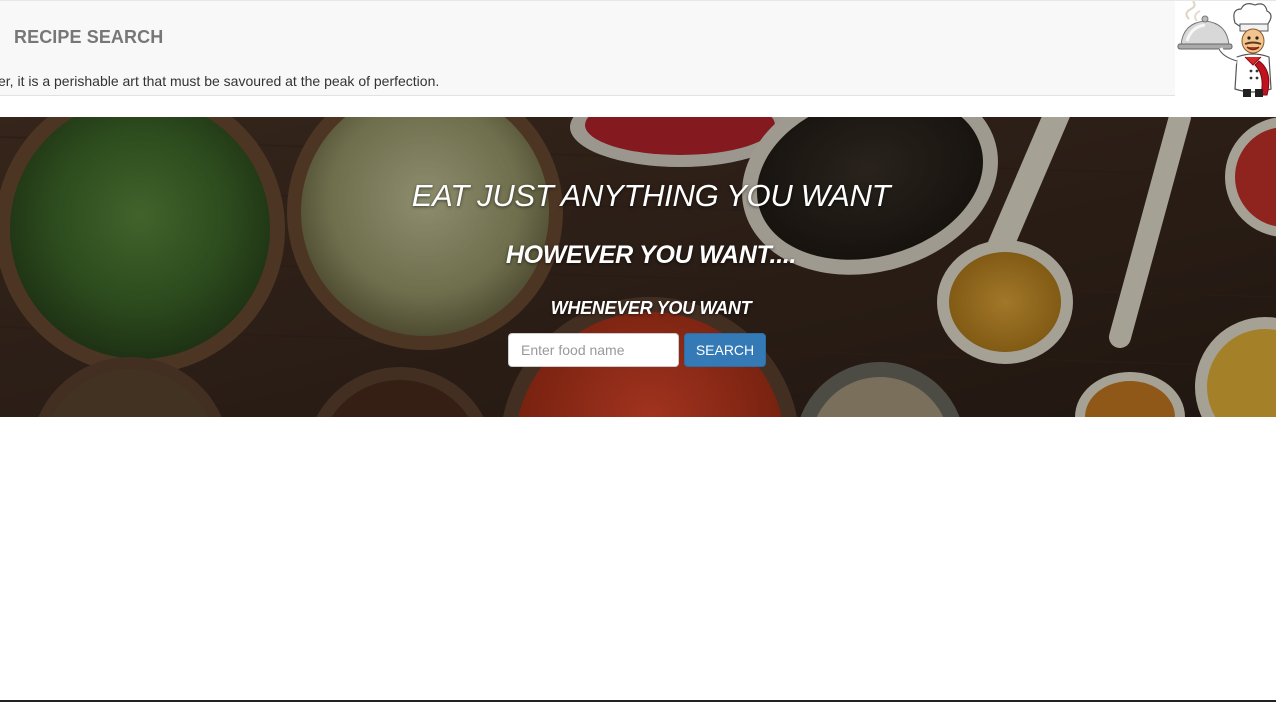 The width and height of the screenshot is (1276, 702). What do you see at coordinates (593, 350) in the screenshot?
I see `food-search-input` at bounding box center [593, 350].